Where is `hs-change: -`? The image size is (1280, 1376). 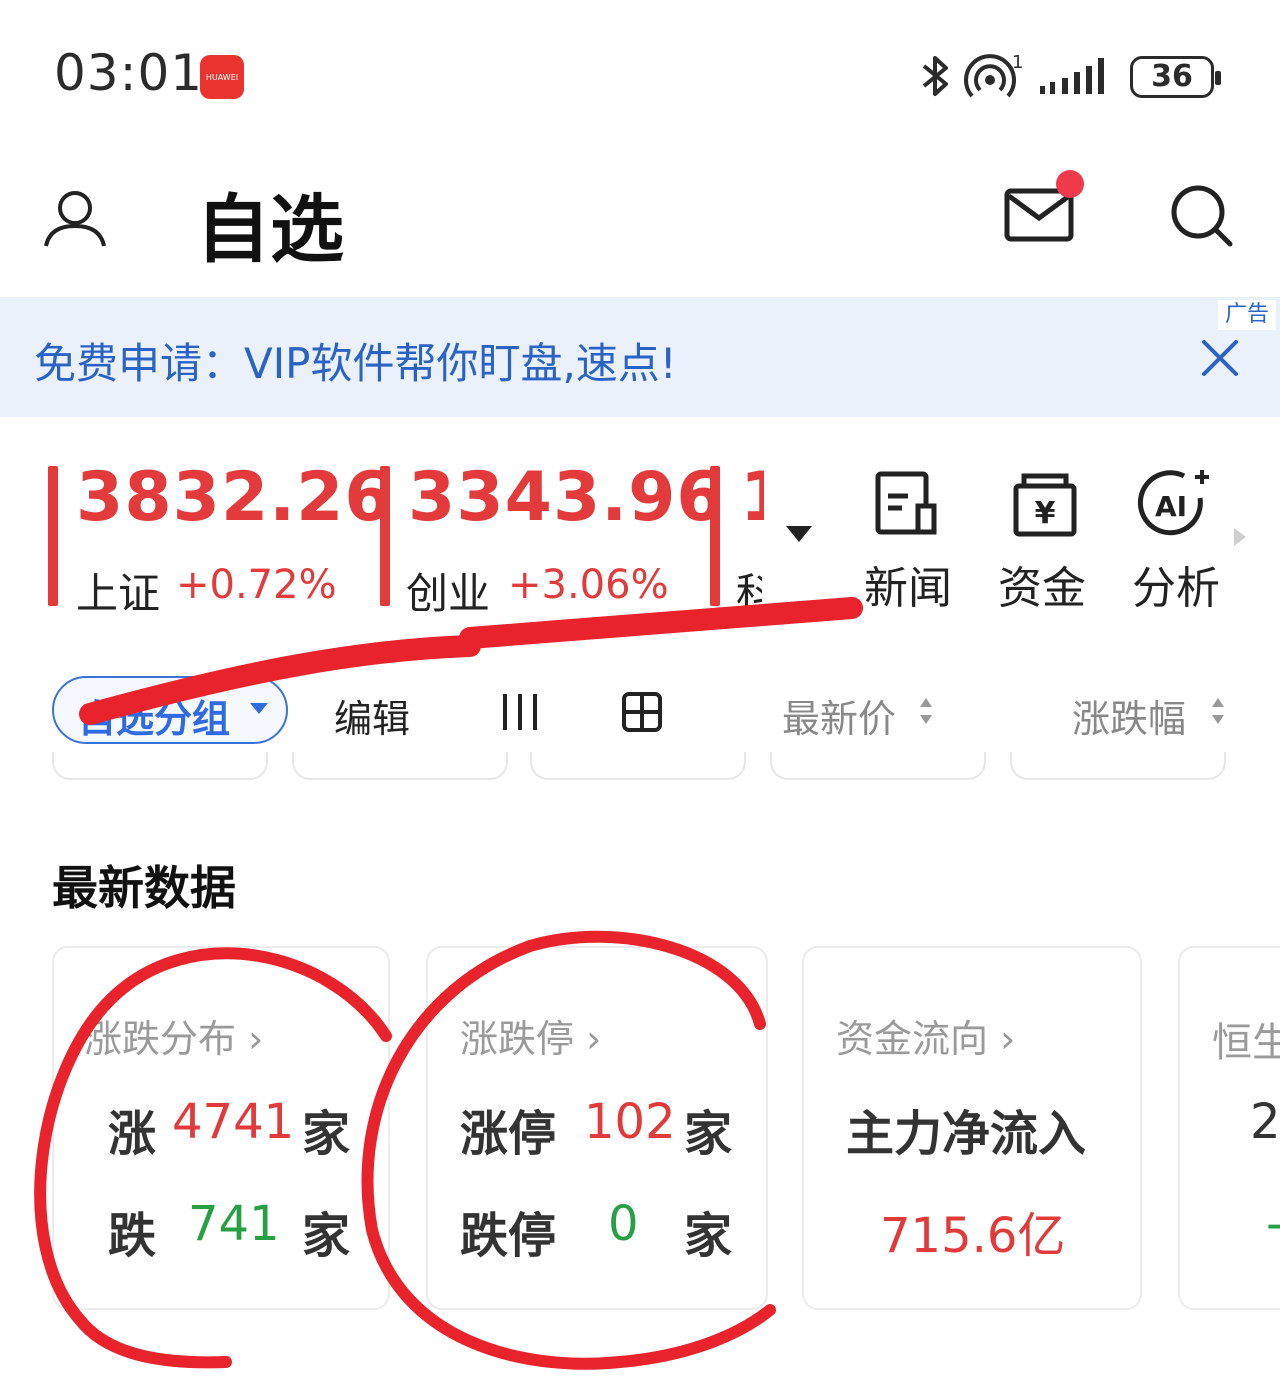
hs-change: - is located at coordinates (1273, 1224).